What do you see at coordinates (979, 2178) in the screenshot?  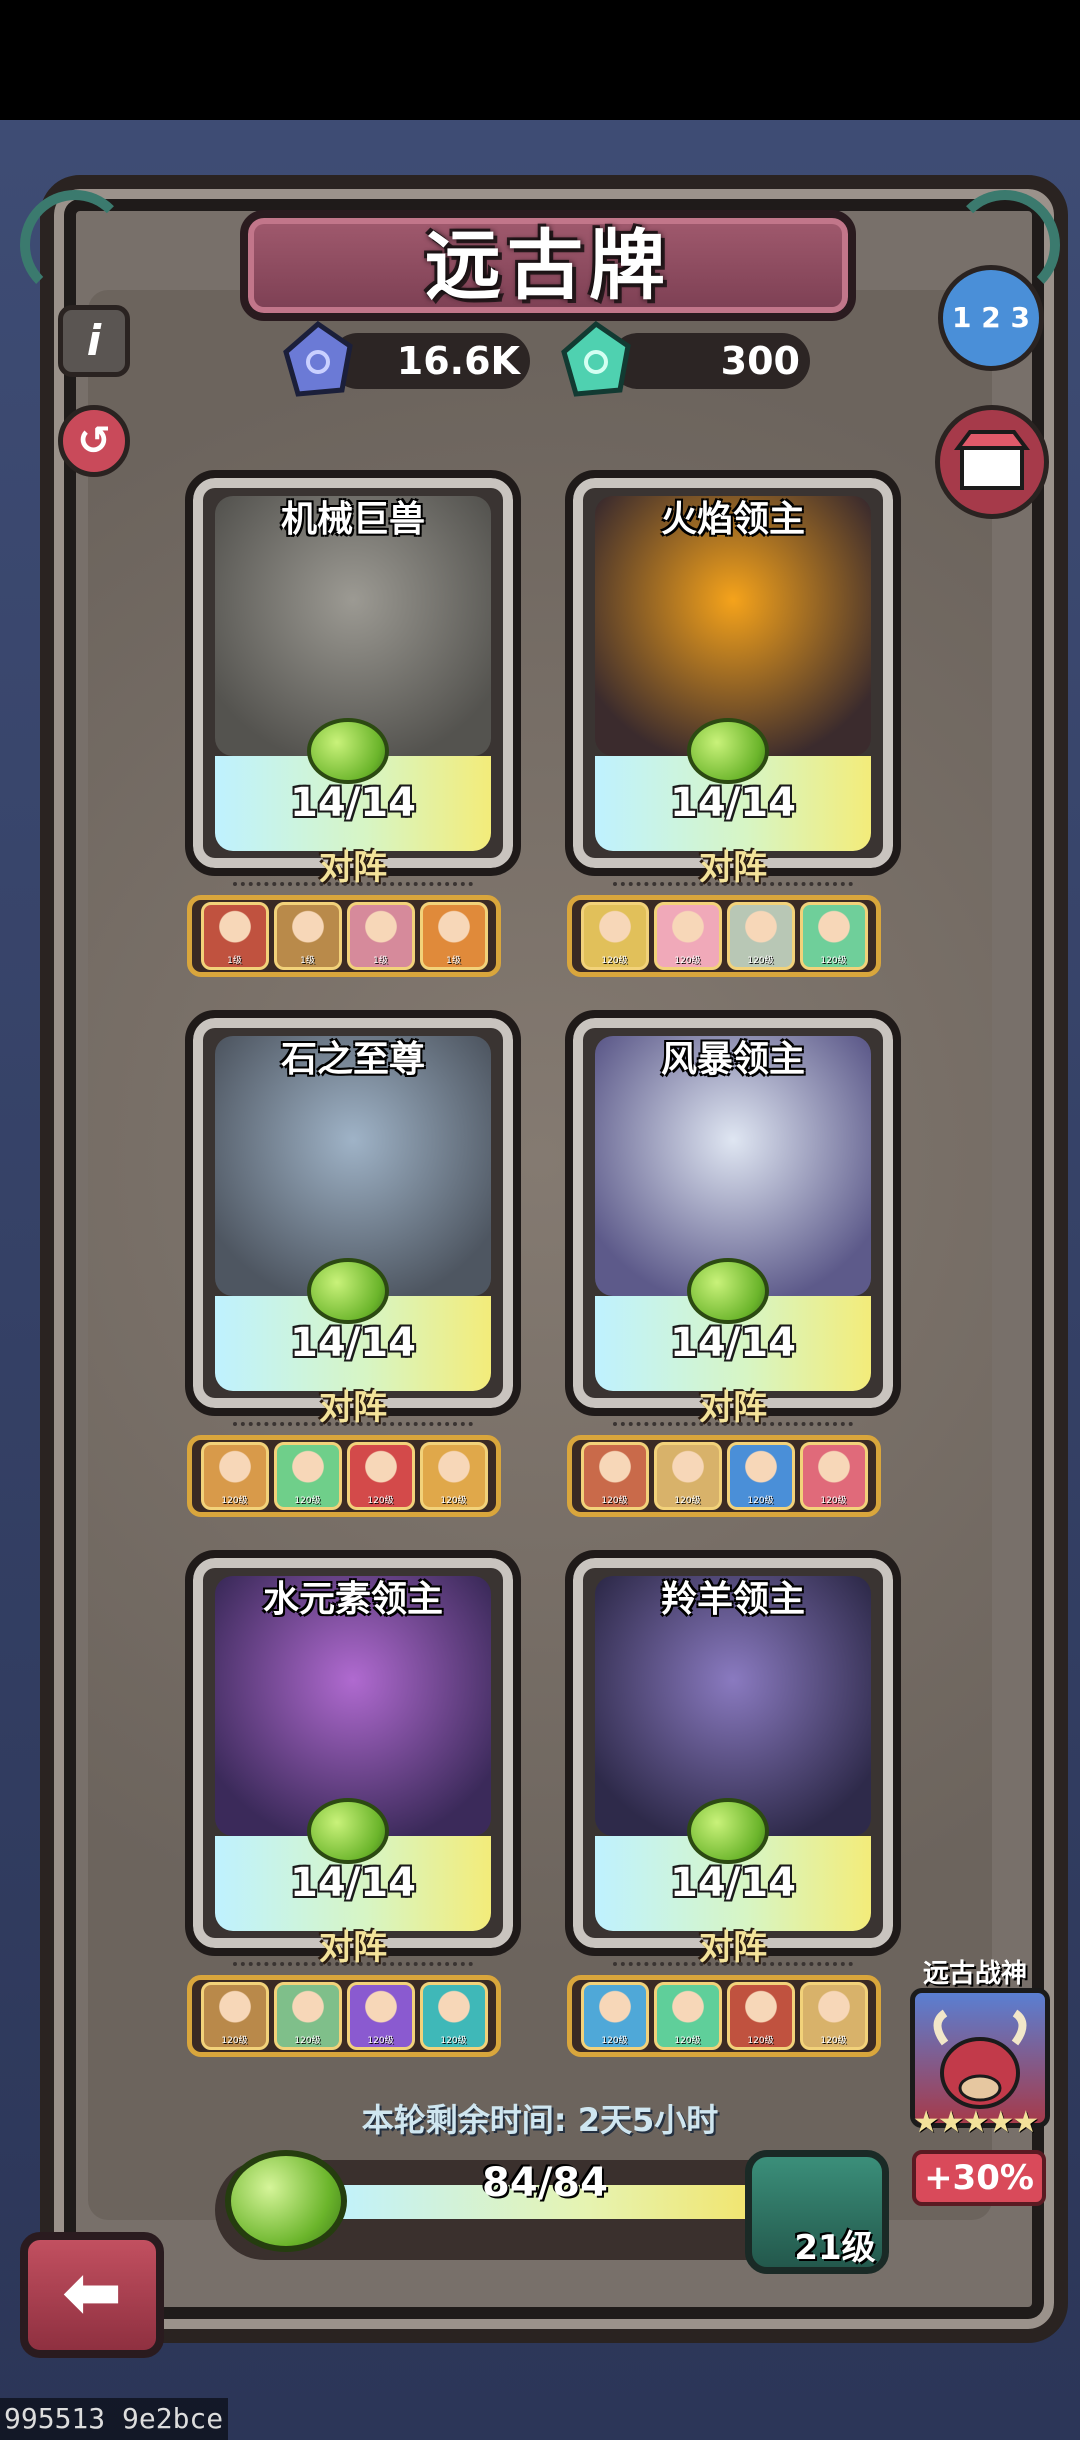 I see `ancient-god-bonus: +30%` at bounding box center [979, 2178].